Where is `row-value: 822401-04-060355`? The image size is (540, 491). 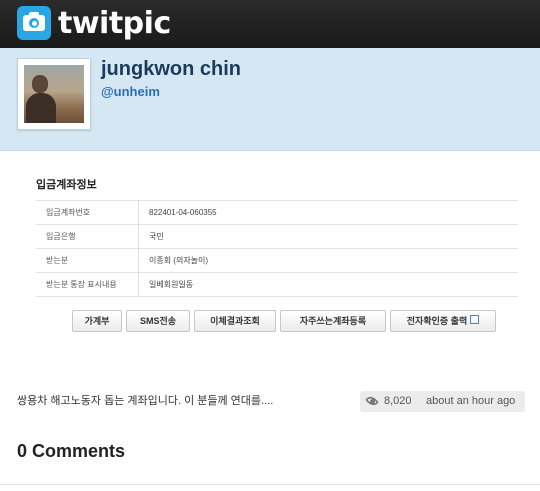 row-value: 822401-04-060355 is located at coordinates (328, 212).